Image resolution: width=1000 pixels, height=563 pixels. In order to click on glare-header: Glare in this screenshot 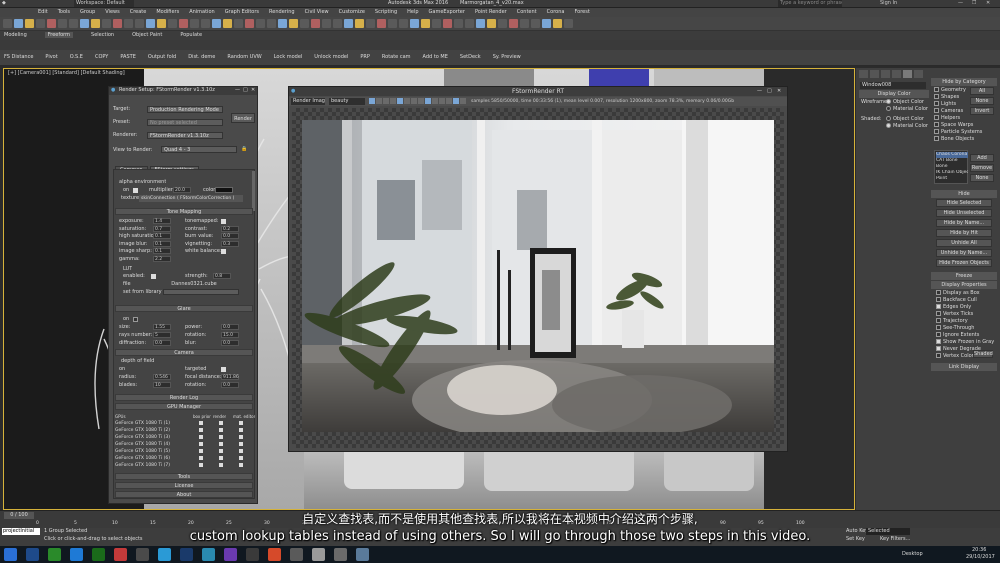, I will do `click(184, 308)`.